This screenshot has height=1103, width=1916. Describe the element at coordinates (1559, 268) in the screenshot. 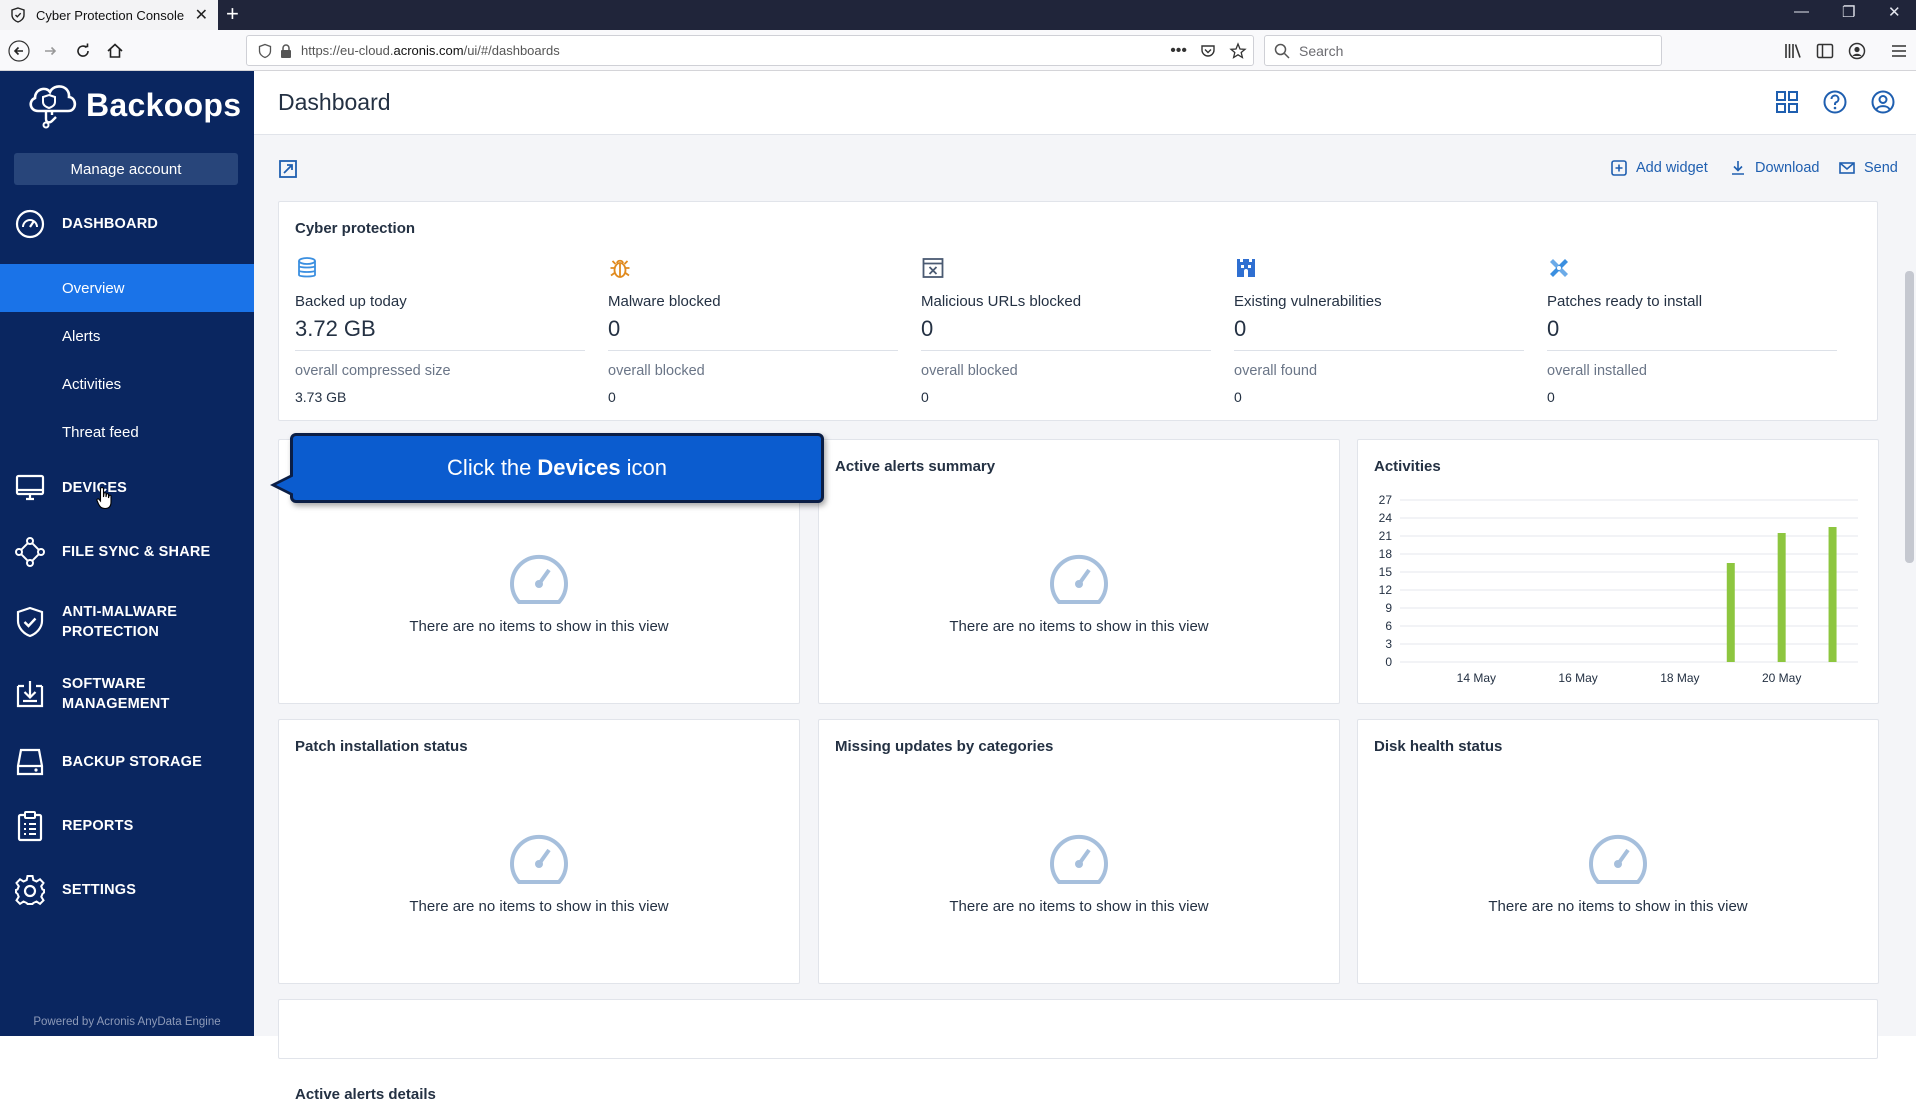

I see `patch-icon` at that location.